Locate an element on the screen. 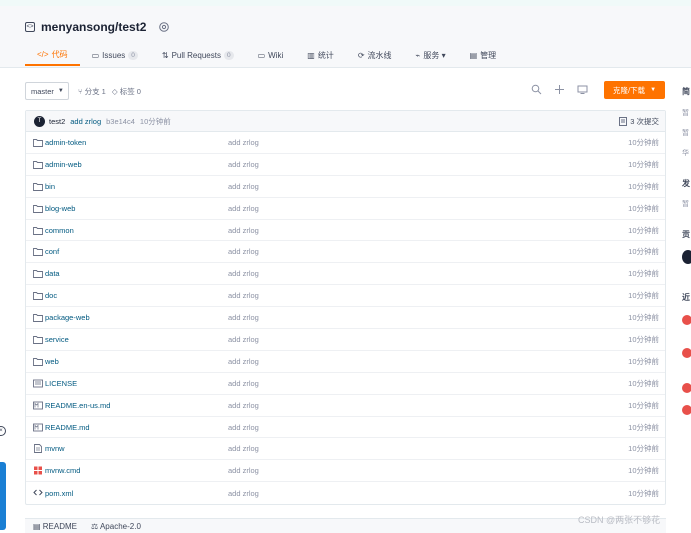 The image size is (691, 533). sidebar-text-3: 华 is located at coordinates (685, 153).